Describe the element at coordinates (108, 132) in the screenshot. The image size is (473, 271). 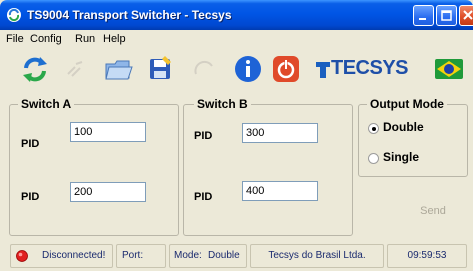
I see `switch-a-pid1-input` at that location.